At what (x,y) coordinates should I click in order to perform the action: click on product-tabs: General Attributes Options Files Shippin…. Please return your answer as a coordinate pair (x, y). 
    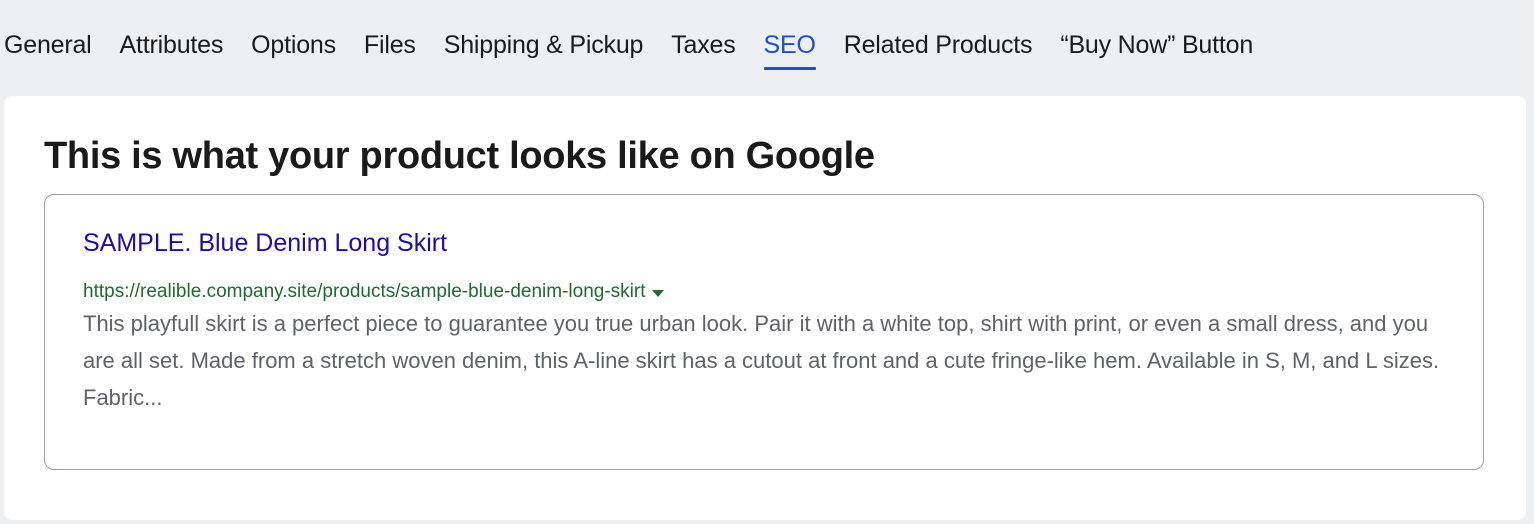
    Looking at the image, I should click on (642, 47).